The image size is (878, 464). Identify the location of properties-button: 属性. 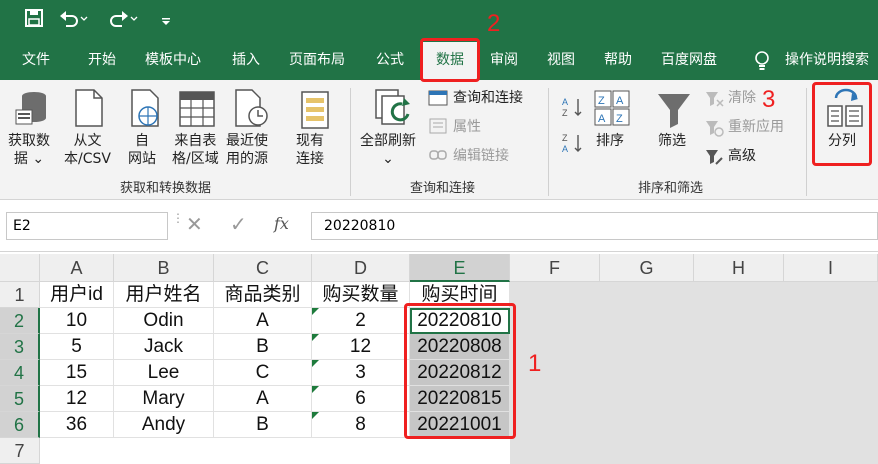
(467, 127).